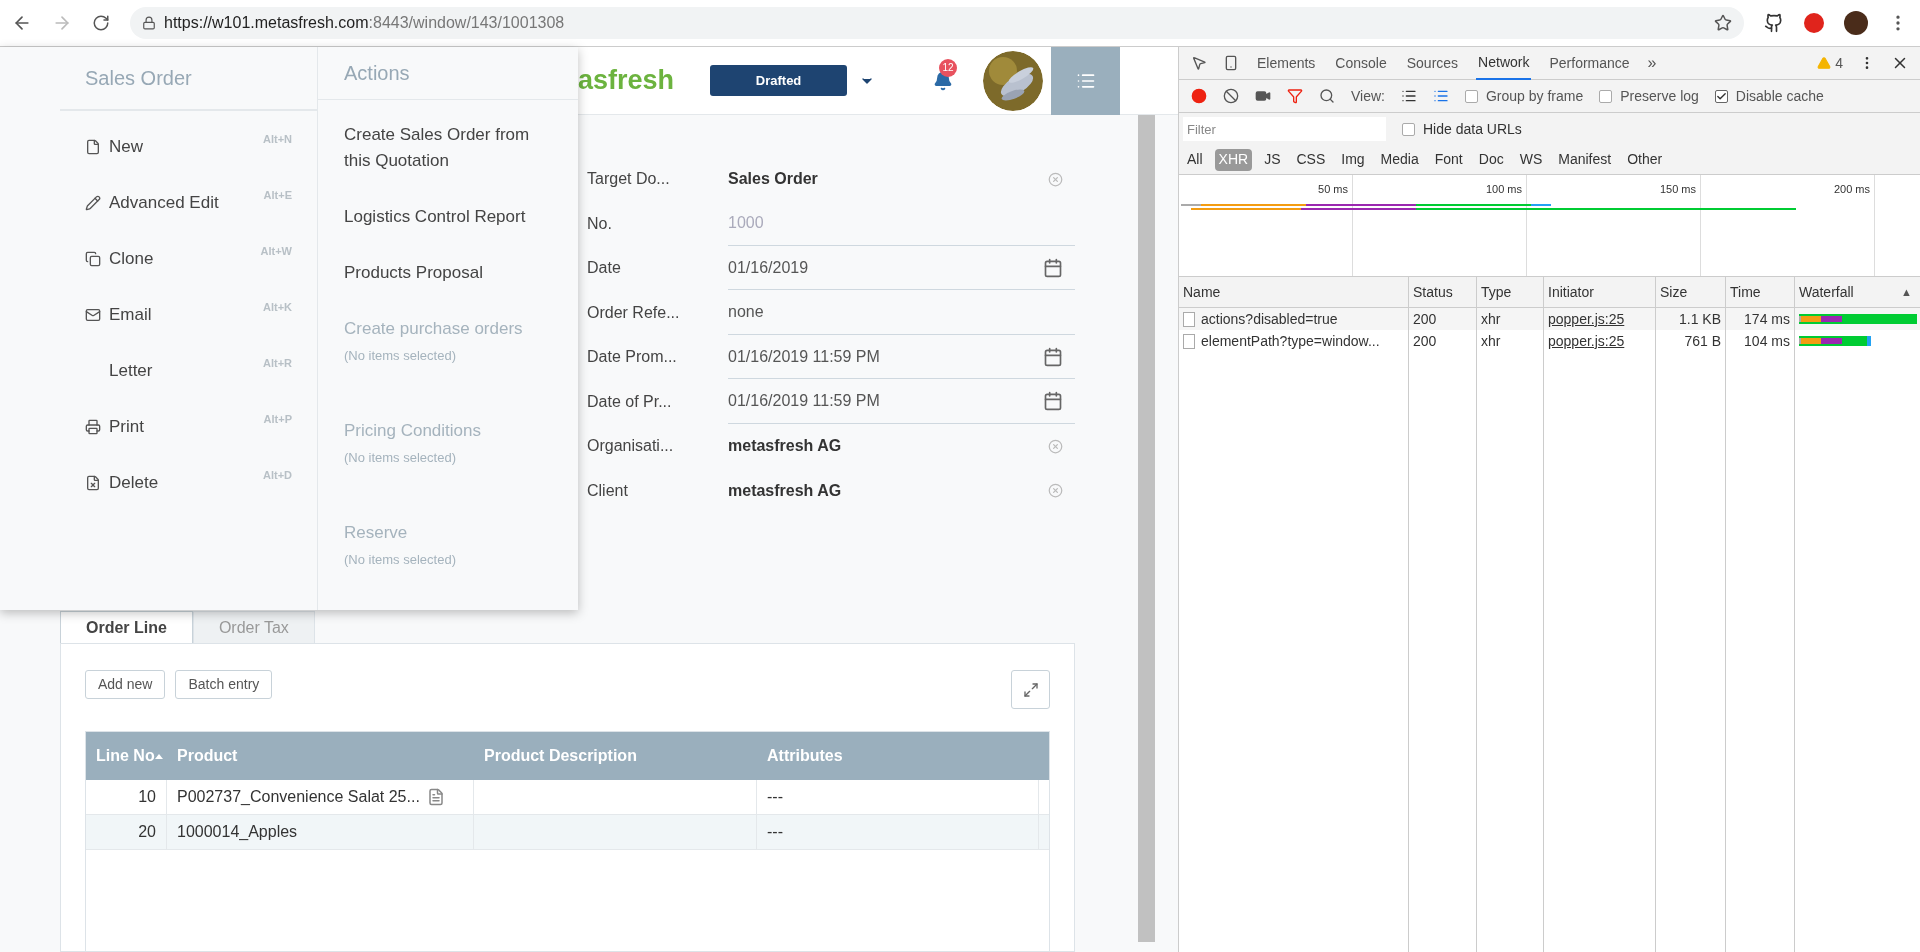  What do you see at coordinates (1399, 159) in the screenshot?
I see `type-filter: Media` at bounding box center [1399, 159].